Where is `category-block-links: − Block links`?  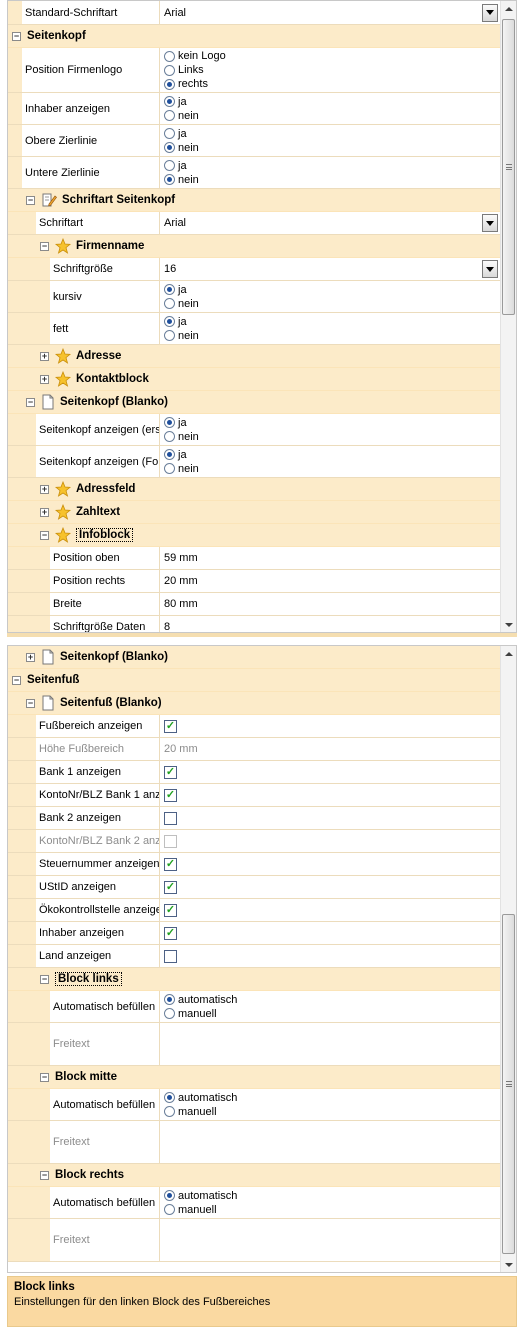
category-block-links: − Block links is located at coordinates (254, 979).